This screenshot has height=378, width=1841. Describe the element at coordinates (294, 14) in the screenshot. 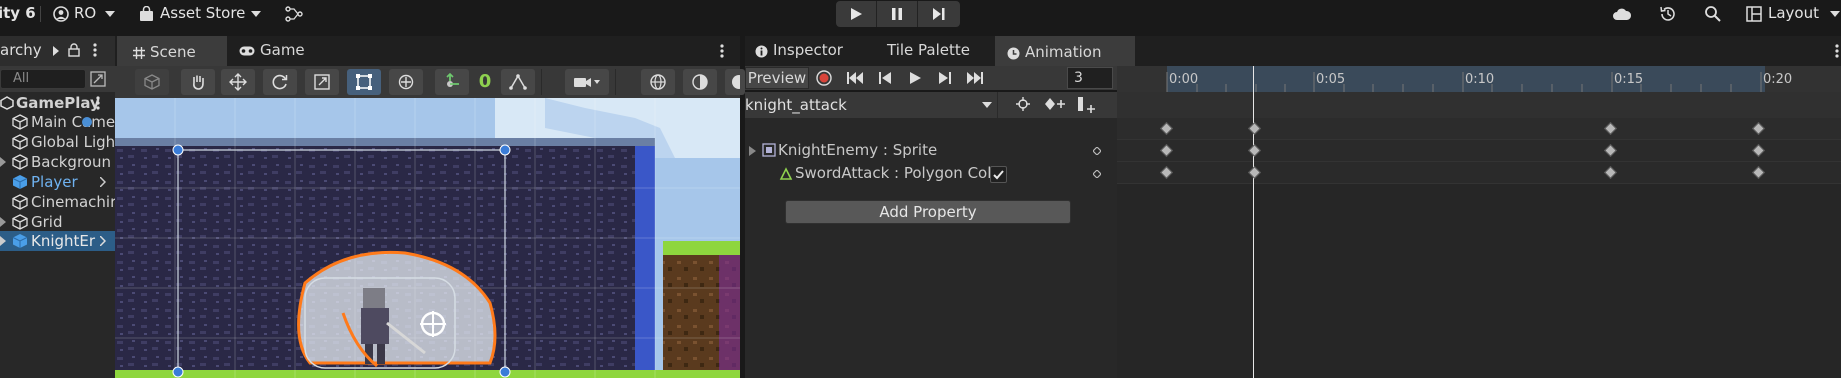

I see `version-control-button` at that location.